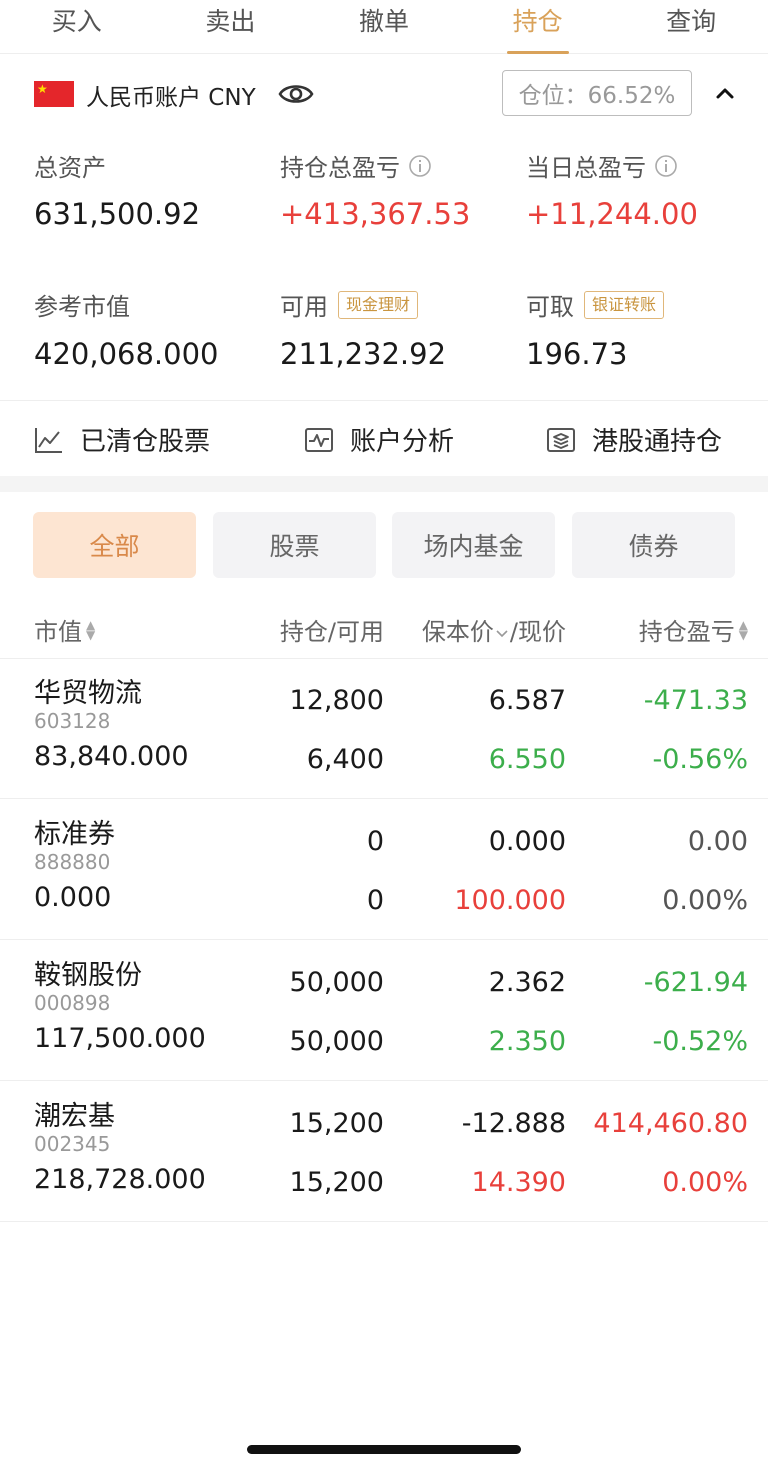 This screenshot has width=768, height=1470. I want to click on available-label: 可用 现金理财, so click(349, 304).